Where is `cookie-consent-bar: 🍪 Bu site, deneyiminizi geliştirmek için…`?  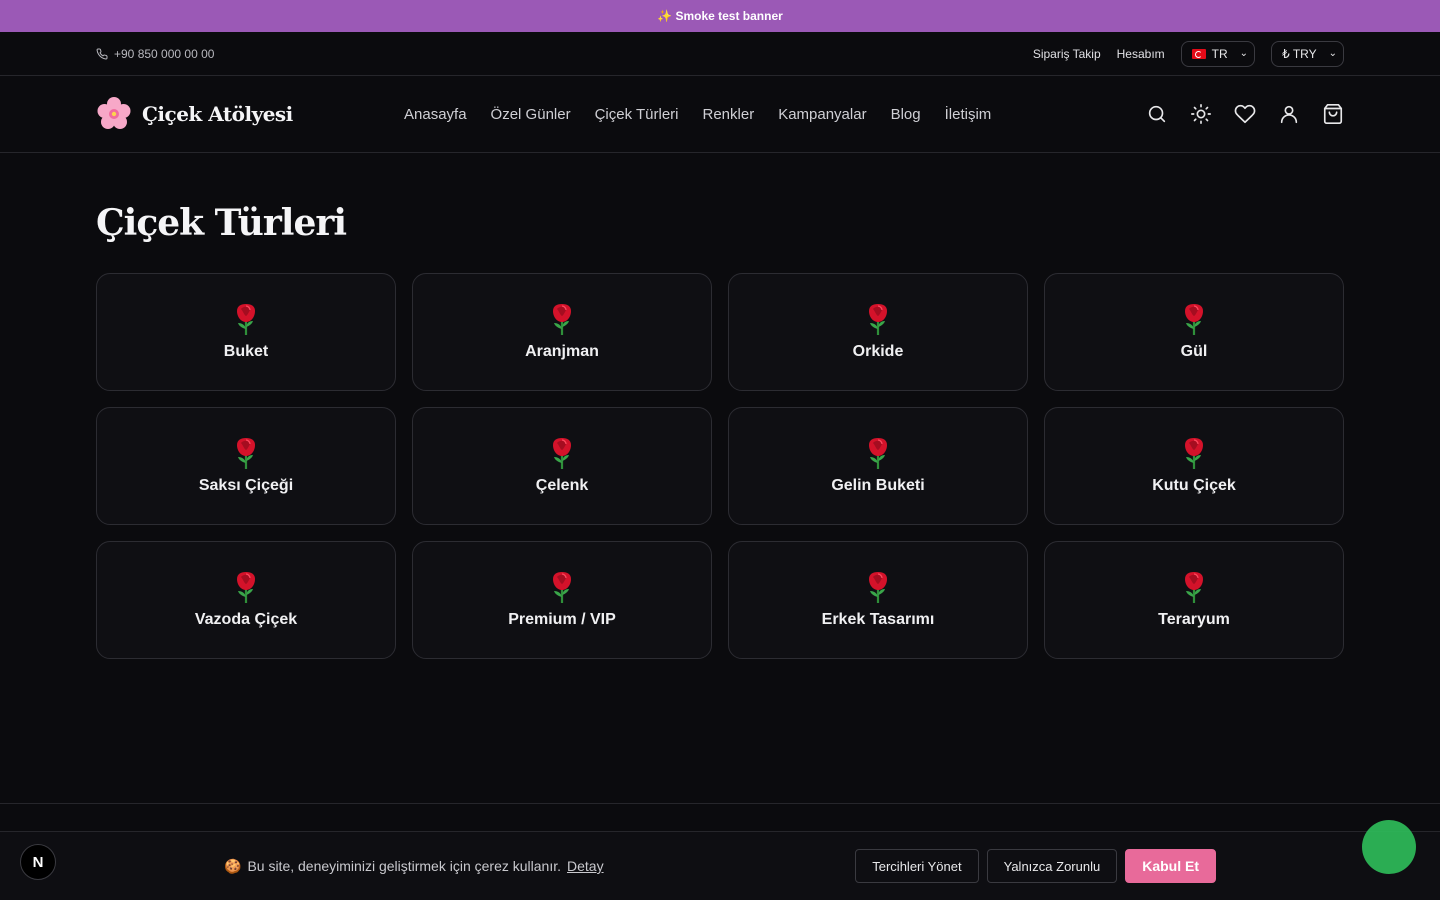 cookie-consent-bar: 🍪 Bu site, deneyiminizi geliştirmek için… is located at coordinates (720, 865).